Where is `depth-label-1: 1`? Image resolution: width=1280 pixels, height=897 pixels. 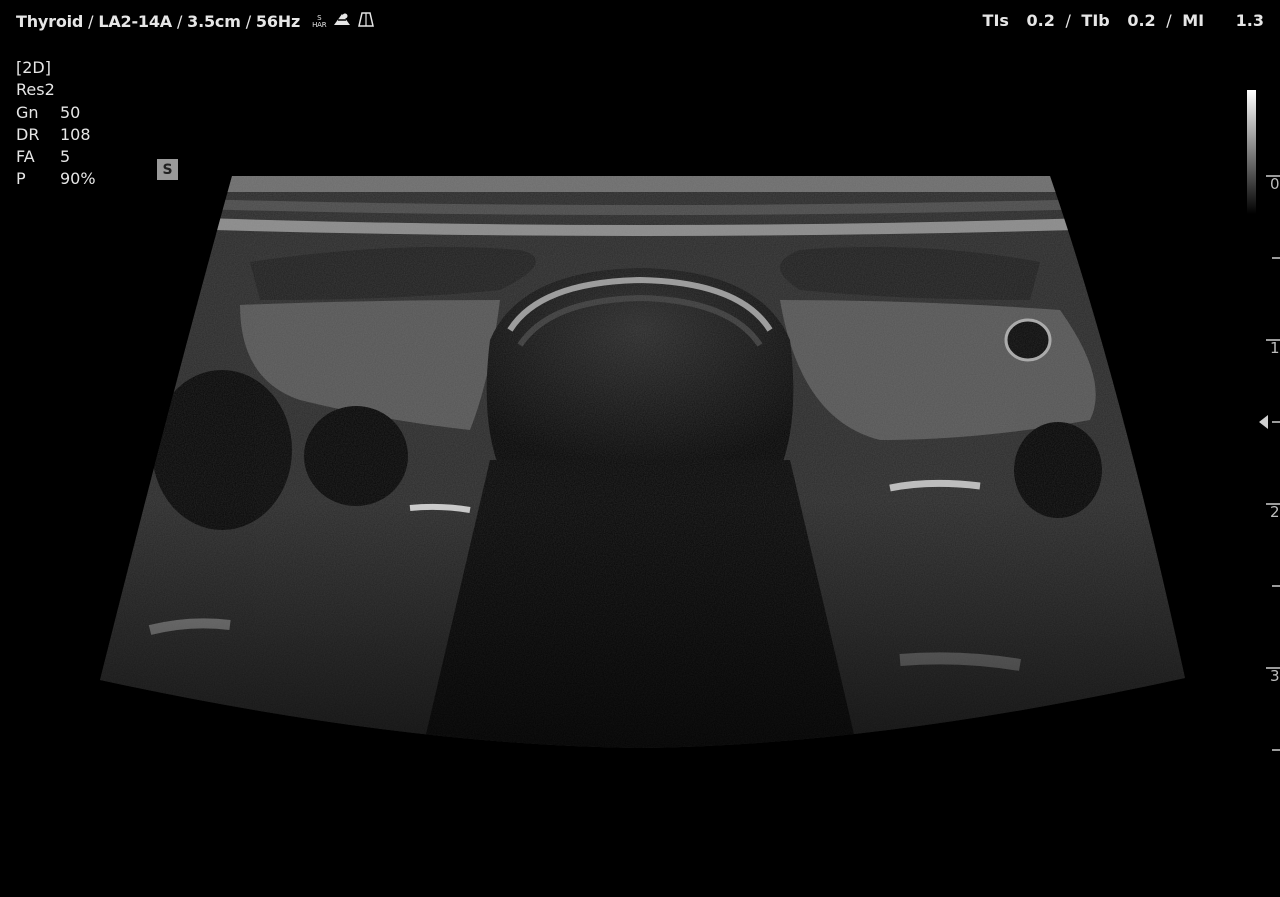
depth-label-1: 1 is located at coordinates (1275, 348).